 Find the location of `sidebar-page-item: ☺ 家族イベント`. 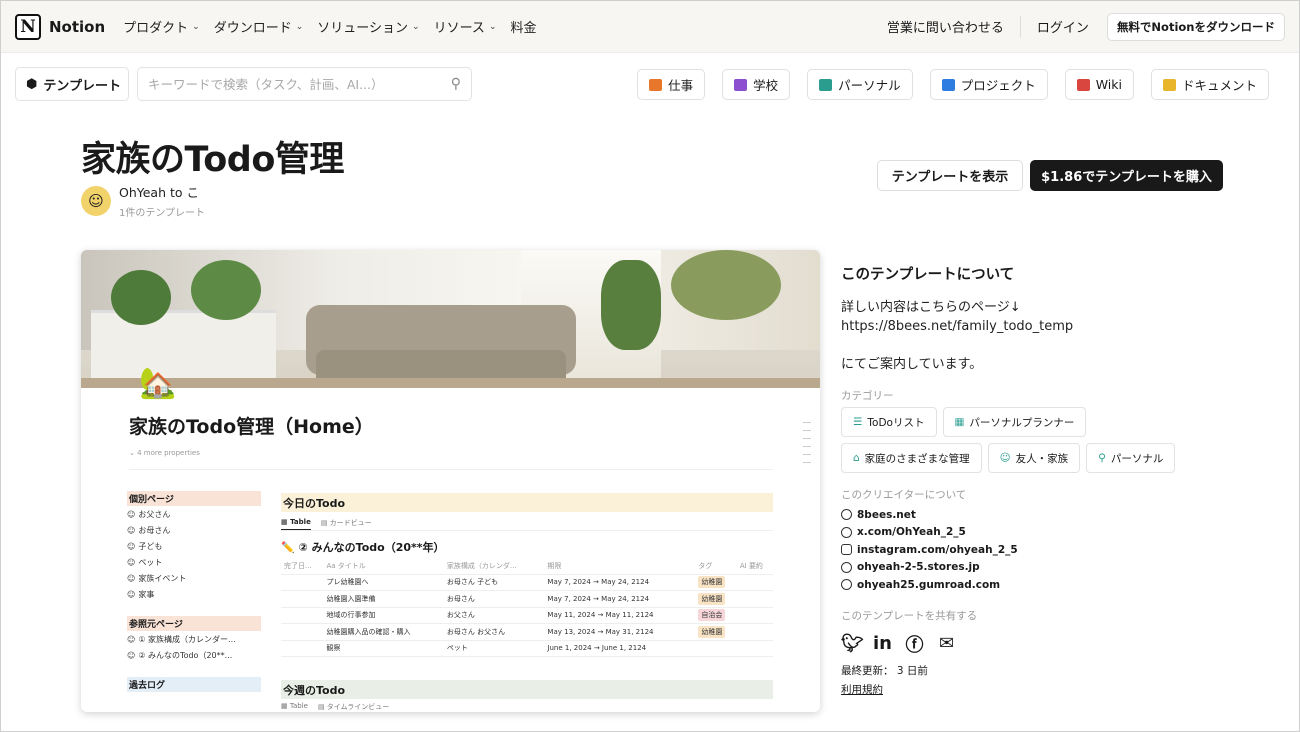

sidebar-page-item: ☺ 家族イベント is located at coordinates (194, 578).